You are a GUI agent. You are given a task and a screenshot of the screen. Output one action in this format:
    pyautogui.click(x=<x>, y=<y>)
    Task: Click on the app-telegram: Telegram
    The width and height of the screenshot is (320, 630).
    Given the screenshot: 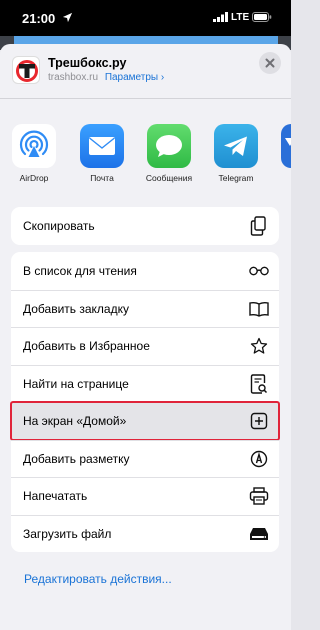 What is the action you would take?
    pyautogui.click(x=236, y=153)
    